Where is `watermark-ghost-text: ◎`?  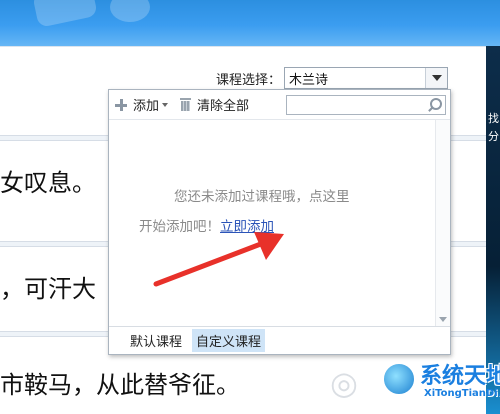
watermark-ghost-text: ◎ is located at coordinates (344, 383).